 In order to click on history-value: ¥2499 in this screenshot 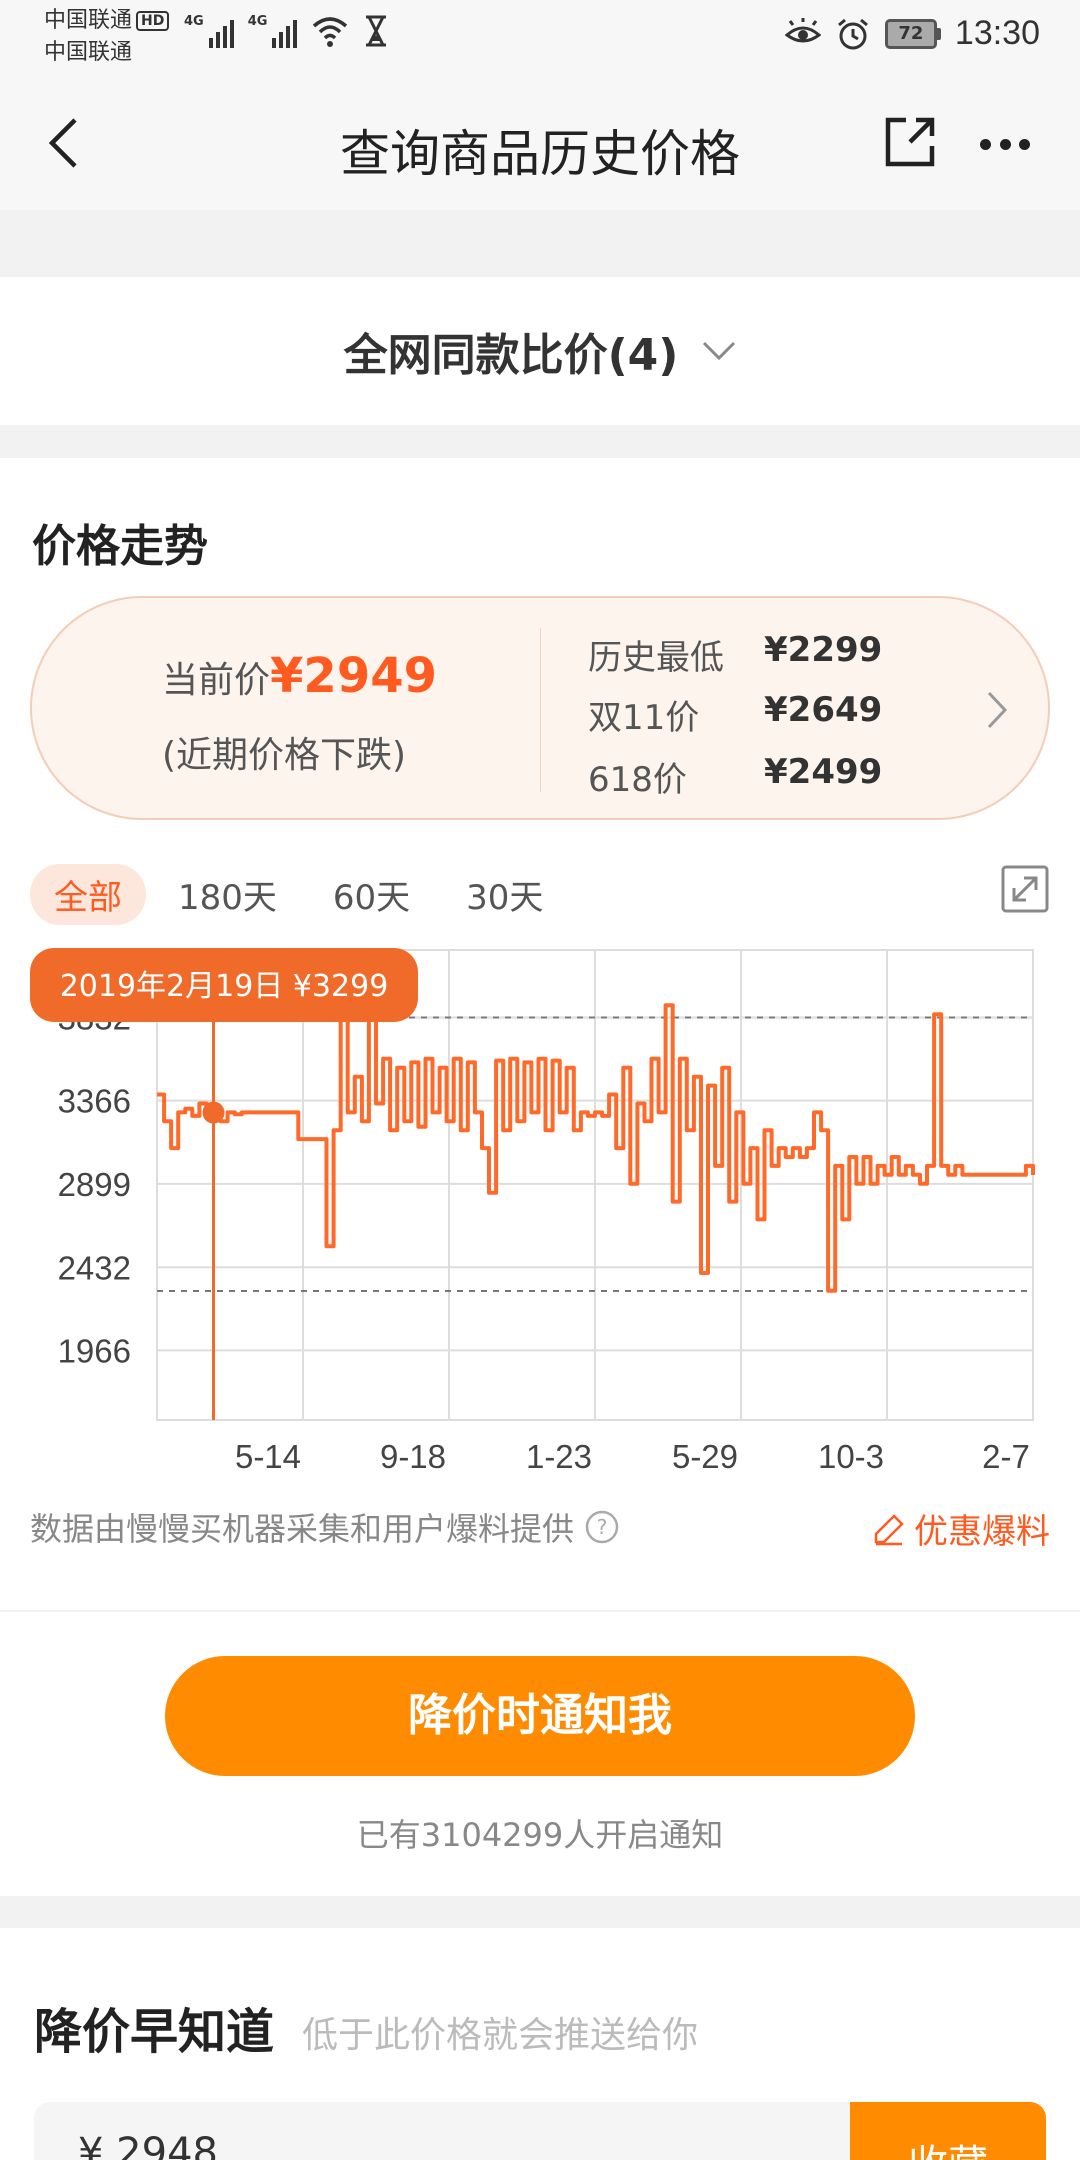, I will do `click(823, 772)`.